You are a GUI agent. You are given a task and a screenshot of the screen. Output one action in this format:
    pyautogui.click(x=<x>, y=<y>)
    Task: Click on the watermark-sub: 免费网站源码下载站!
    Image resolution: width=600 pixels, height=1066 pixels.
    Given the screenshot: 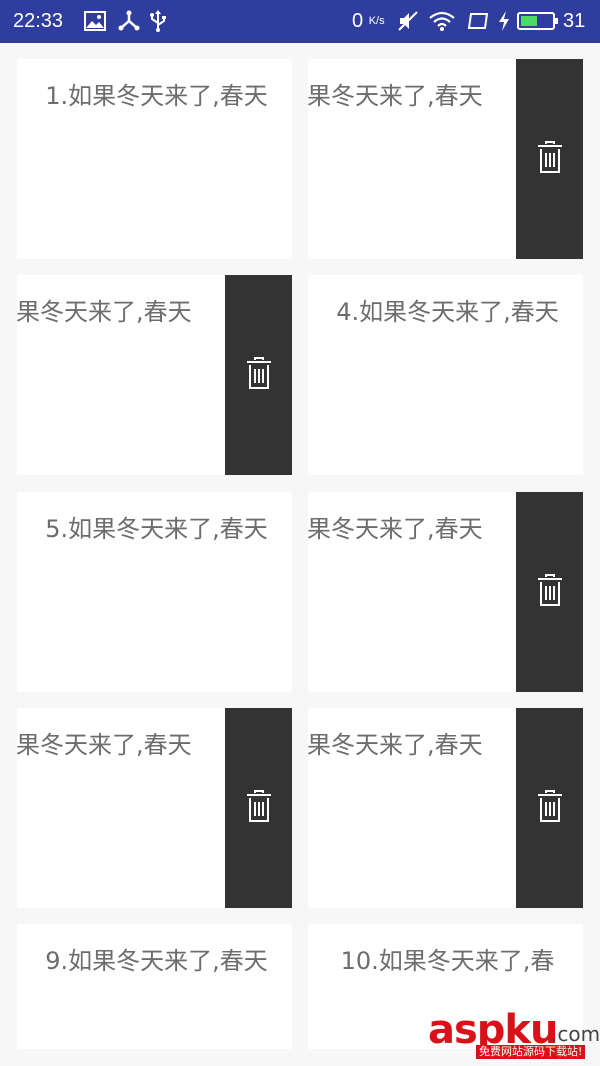 What is the action you would take?
    pyautogui.click(x=531, y=1052)
    